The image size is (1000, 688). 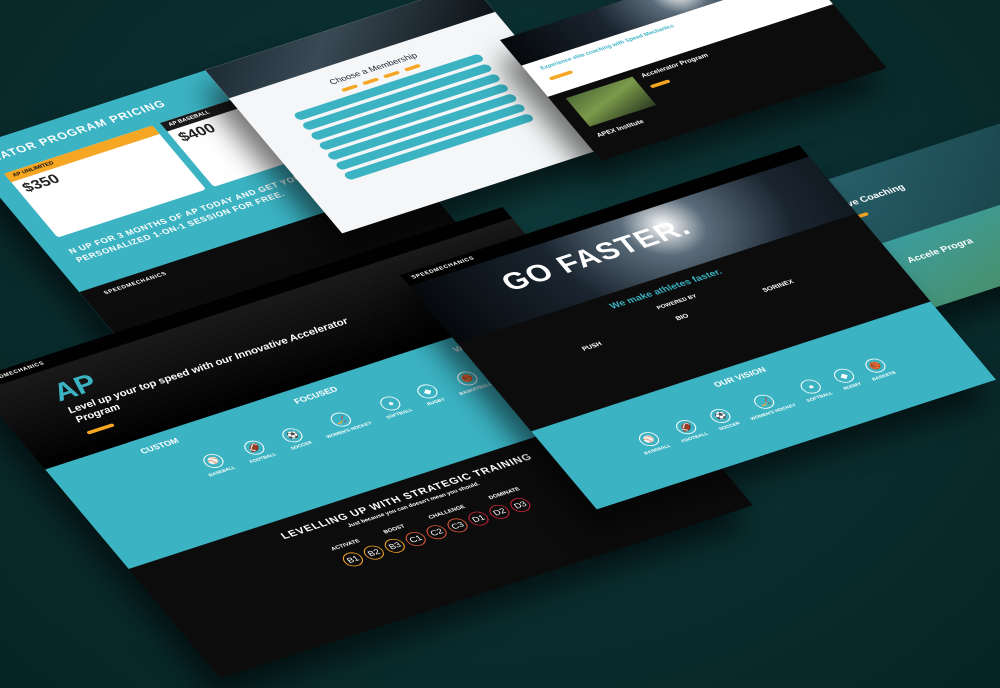 What do you see at coordinates (561, 75) in the screenshot?
I see `experience-cta-button` at bounding box center [561, 75].